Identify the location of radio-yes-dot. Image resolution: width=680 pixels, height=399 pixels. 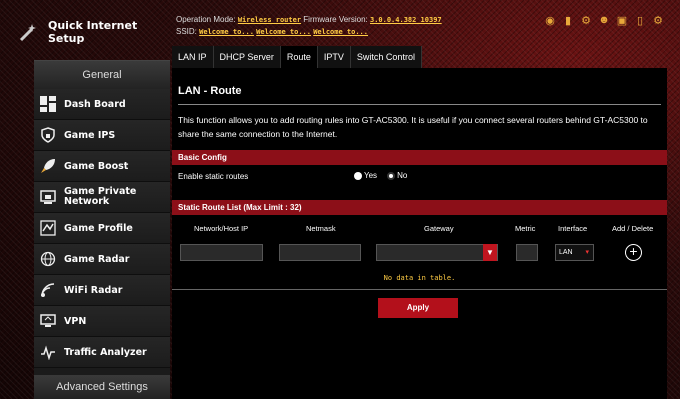
(358, 175).